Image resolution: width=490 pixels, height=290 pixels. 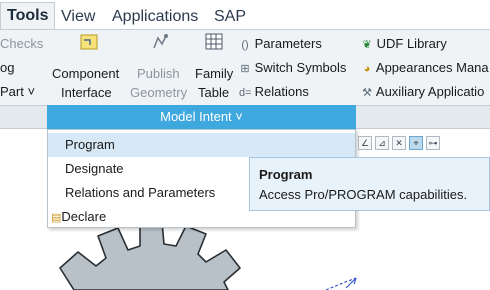 What do you see at coordinates (155, 17) in the screenshot?
I see `tab-applications: Applications` at bounding box center [155, 17].